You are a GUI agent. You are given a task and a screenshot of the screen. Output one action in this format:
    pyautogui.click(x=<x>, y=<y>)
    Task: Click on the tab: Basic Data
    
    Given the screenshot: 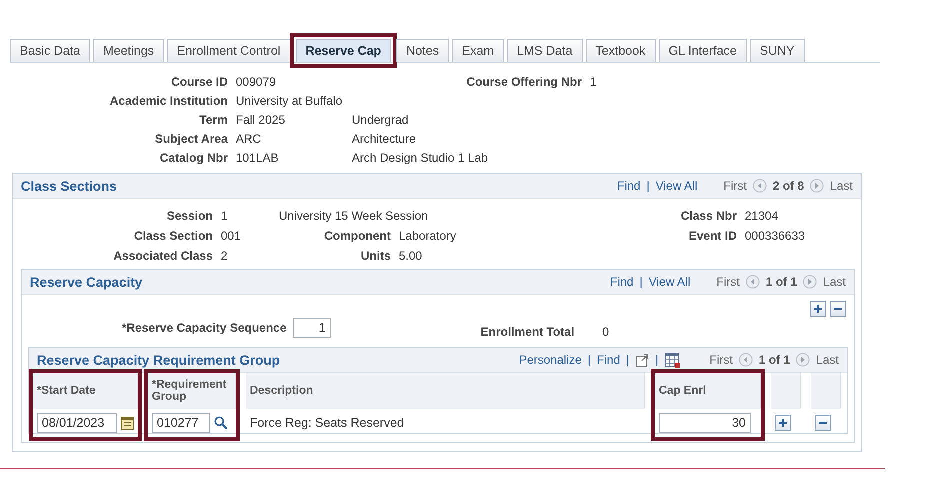 What is the action you would take?
    pyautogui.click(x=50, y=50)
    